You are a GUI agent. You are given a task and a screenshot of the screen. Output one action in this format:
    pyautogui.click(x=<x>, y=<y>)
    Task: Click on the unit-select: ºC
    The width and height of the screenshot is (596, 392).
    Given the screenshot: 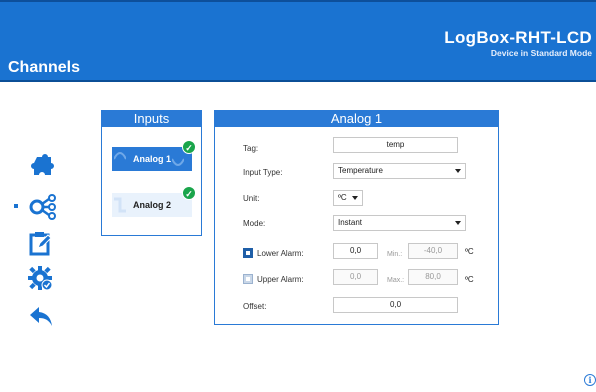 What is the action you would take?
    pyautogui.click(x=348, y=198)
    